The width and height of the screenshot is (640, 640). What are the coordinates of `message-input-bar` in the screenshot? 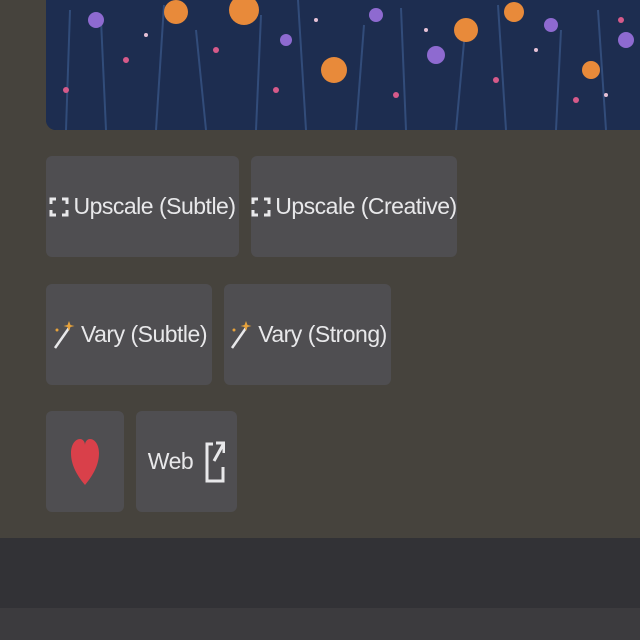 It's located at (320, 573).